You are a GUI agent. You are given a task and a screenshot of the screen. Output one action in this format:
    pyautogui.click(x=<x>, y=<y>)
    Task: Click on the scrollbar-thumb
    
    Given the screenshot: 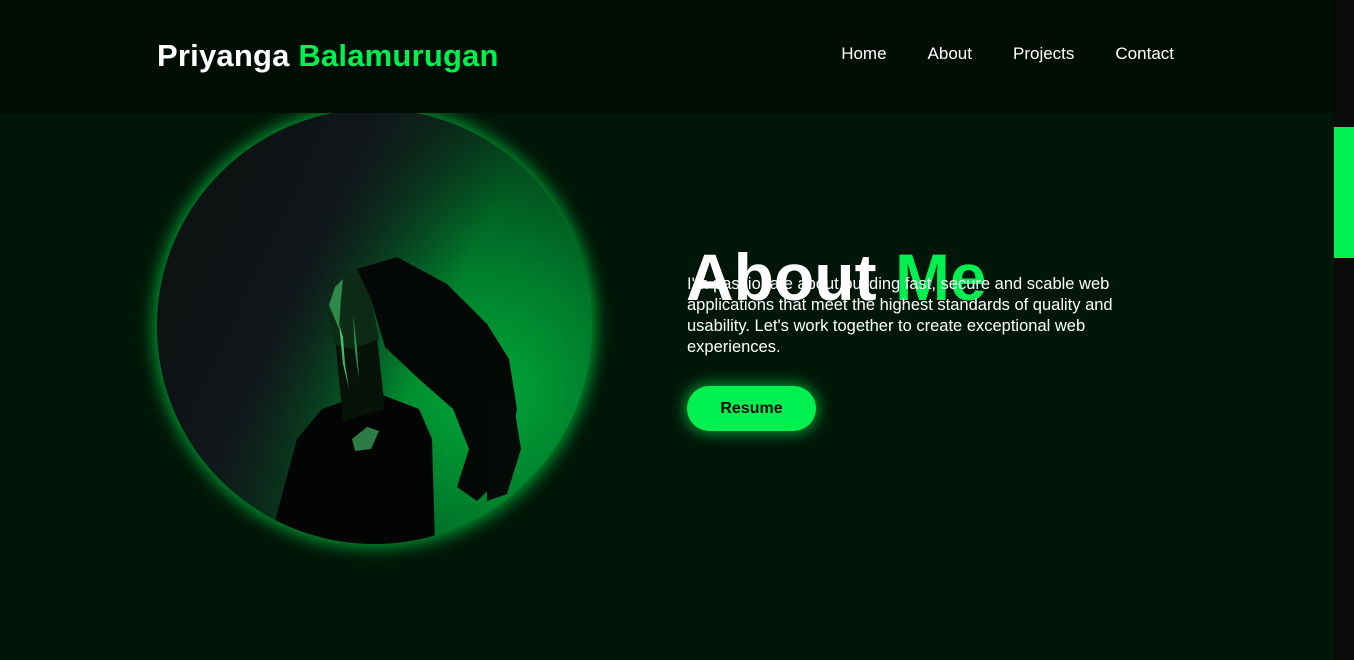 What is the action you would take?
    pyautogui.click(x=1344, y=192)
    